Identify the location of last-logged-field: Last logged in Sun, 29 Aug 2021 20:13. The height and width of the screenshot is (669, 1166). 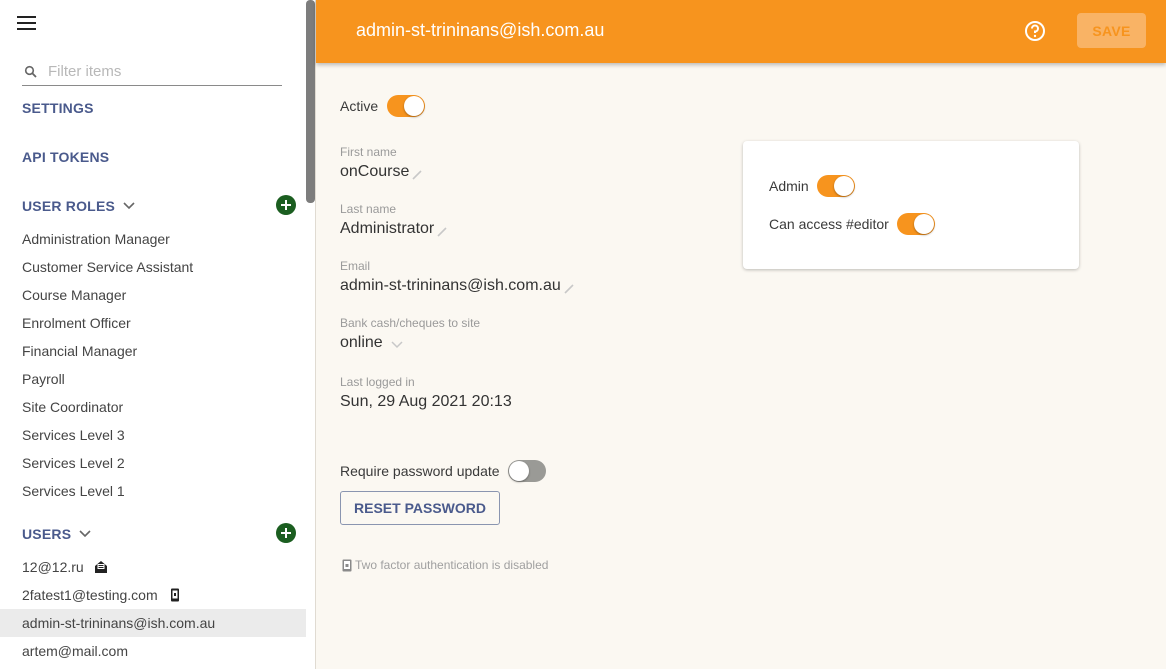
(426, 393).